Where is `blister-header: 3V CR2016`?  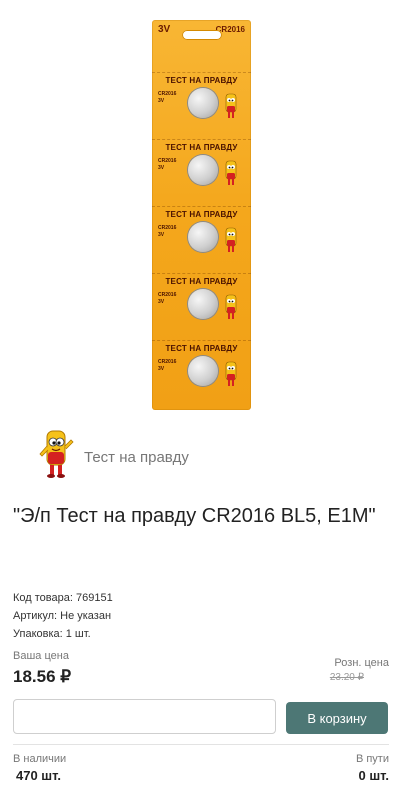
blister-header: 3V CR2016 is located at coordinates (201, 46).